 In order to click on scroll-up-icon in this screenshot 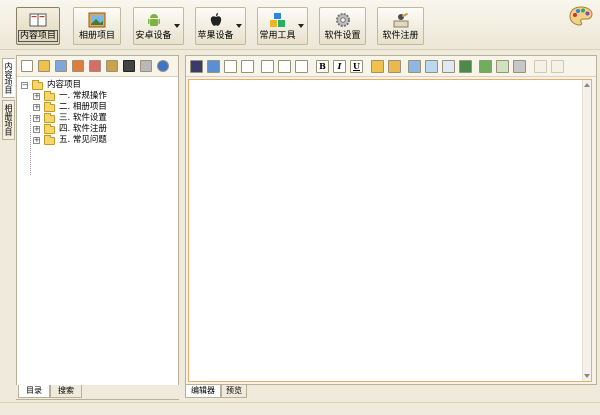, I will do `click(587, 85)`.